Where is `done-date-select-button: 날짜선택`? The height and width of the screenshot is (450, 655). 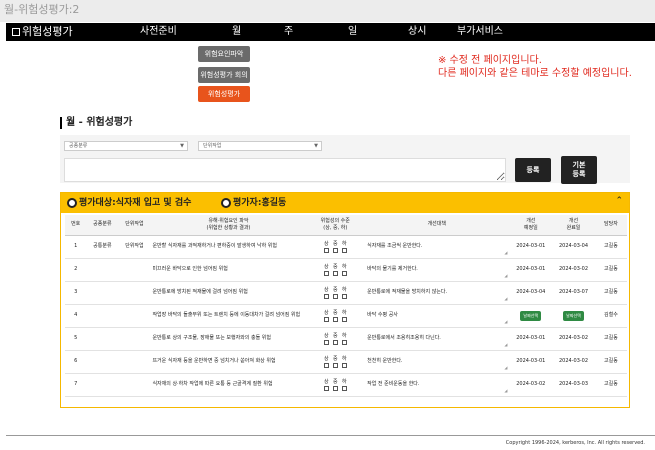
done-date-select-button: 날짜선택 is located at coordinates (573, 315).